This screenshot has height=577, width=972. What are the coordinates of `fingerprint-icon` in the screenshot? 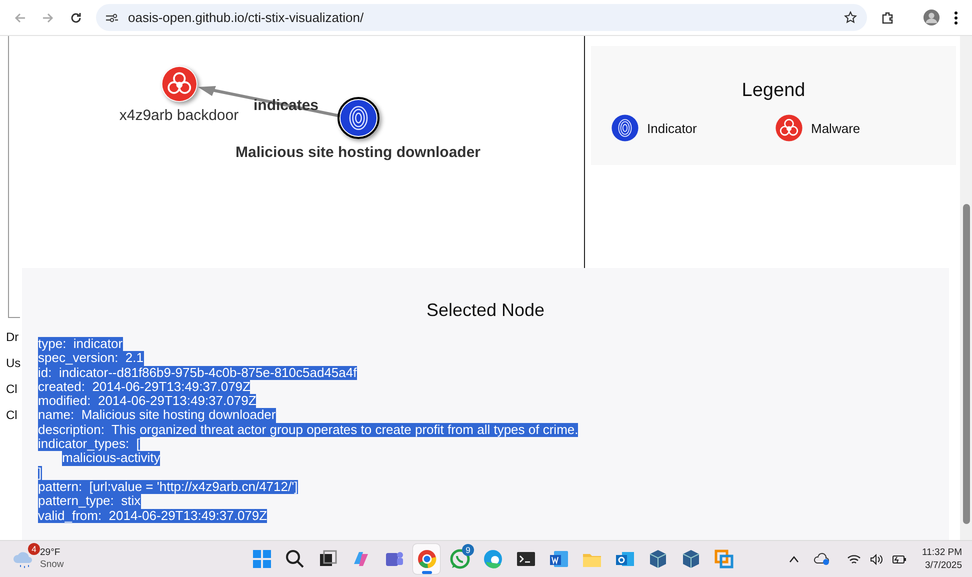 It's located at (625, 128).